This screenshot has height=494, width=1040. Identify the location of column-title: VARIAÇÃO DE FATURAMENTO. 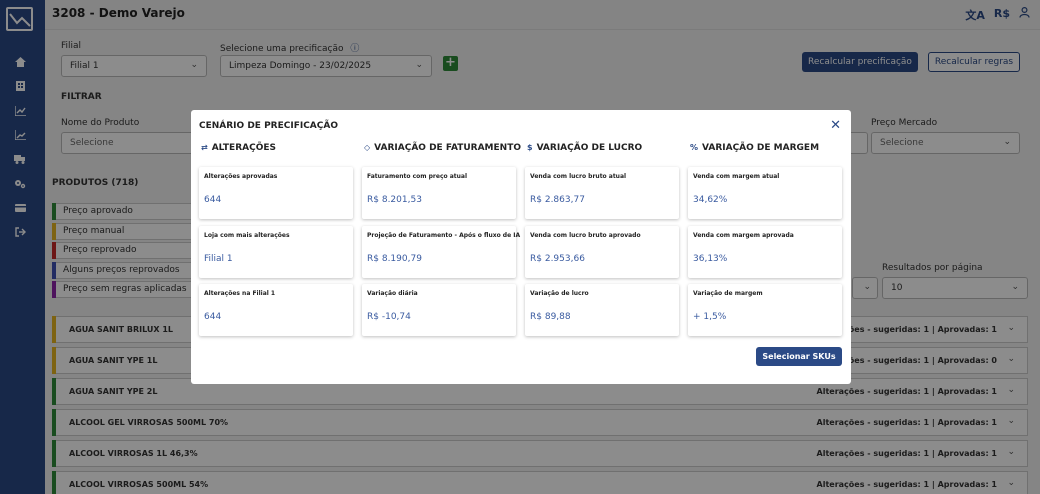
(447, 148).